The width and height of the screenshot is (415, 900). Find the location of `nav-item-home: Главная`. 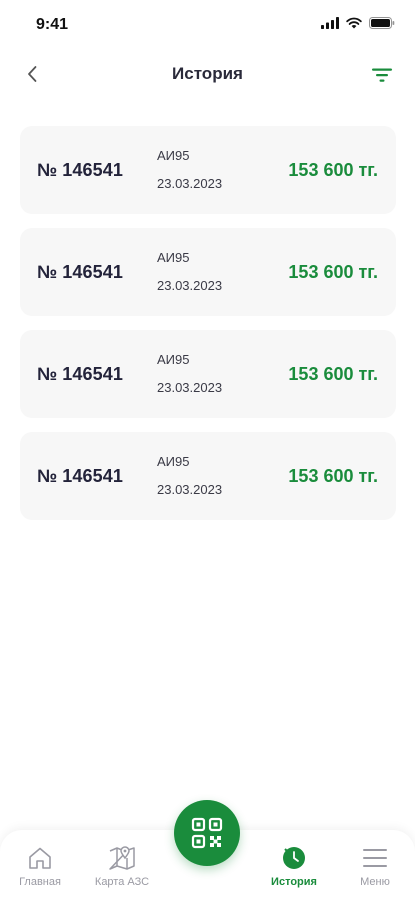

nav-item-home: Главная is located at coordinates (40, 866).